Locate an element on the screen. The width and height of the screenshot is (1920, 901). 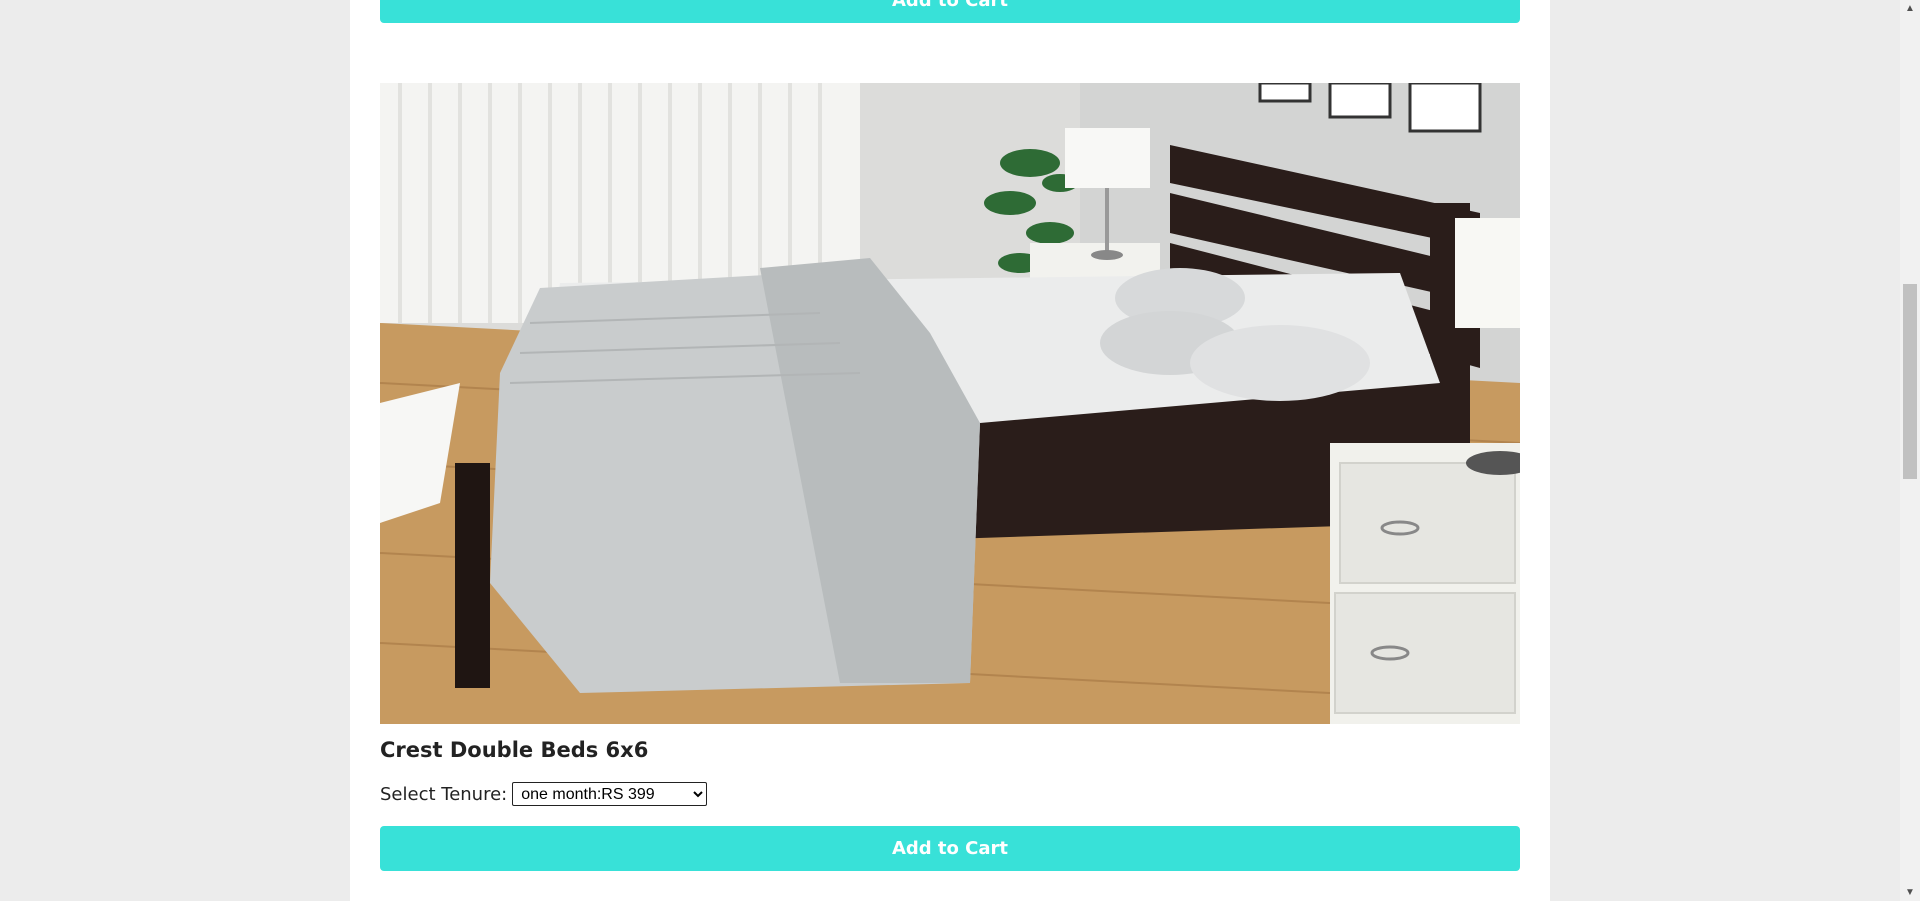
tenure-select: one month:RS 399 is located at coordinates (610, 794).